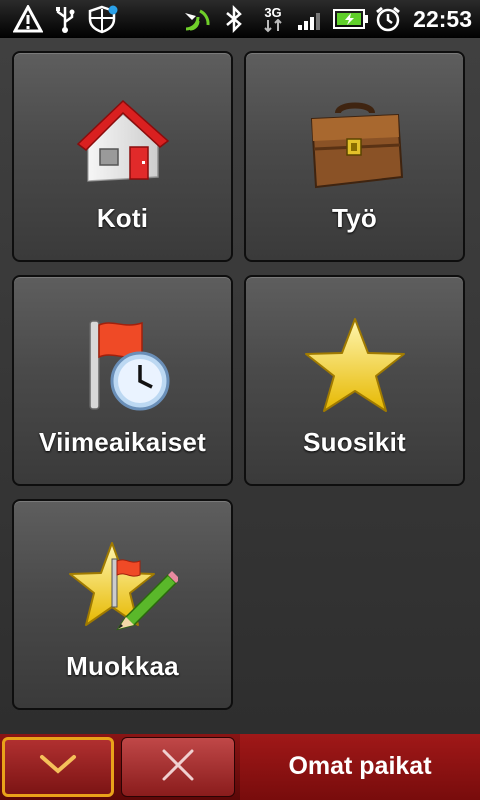  I want to click on home-icon, so click(123, 144).